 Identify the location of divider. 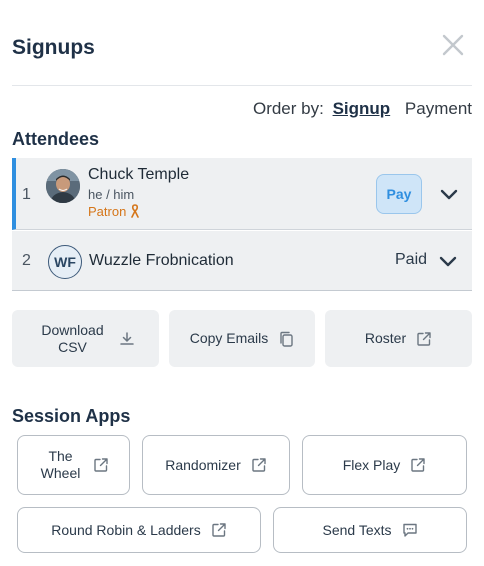
(242, 85).